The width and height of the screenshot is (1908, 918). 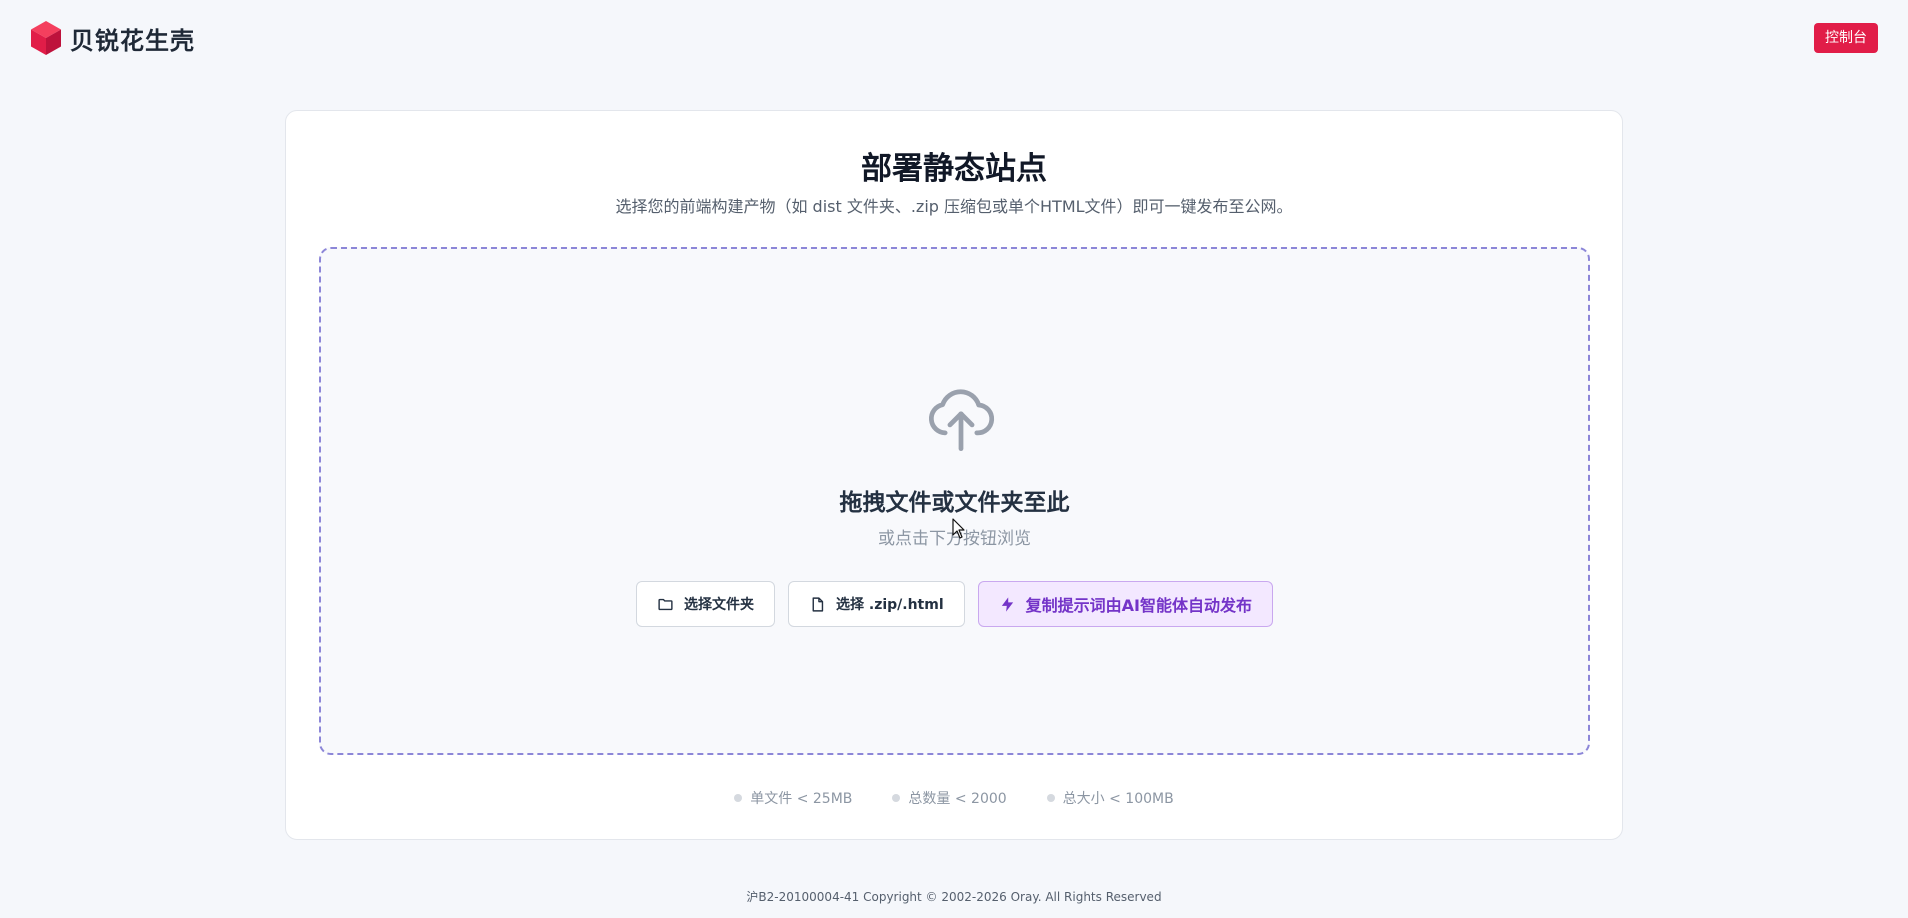 What do you see at coordinates (818, 604) in the screenshot?
I see `file-icon` at bounding box center [818, 604].